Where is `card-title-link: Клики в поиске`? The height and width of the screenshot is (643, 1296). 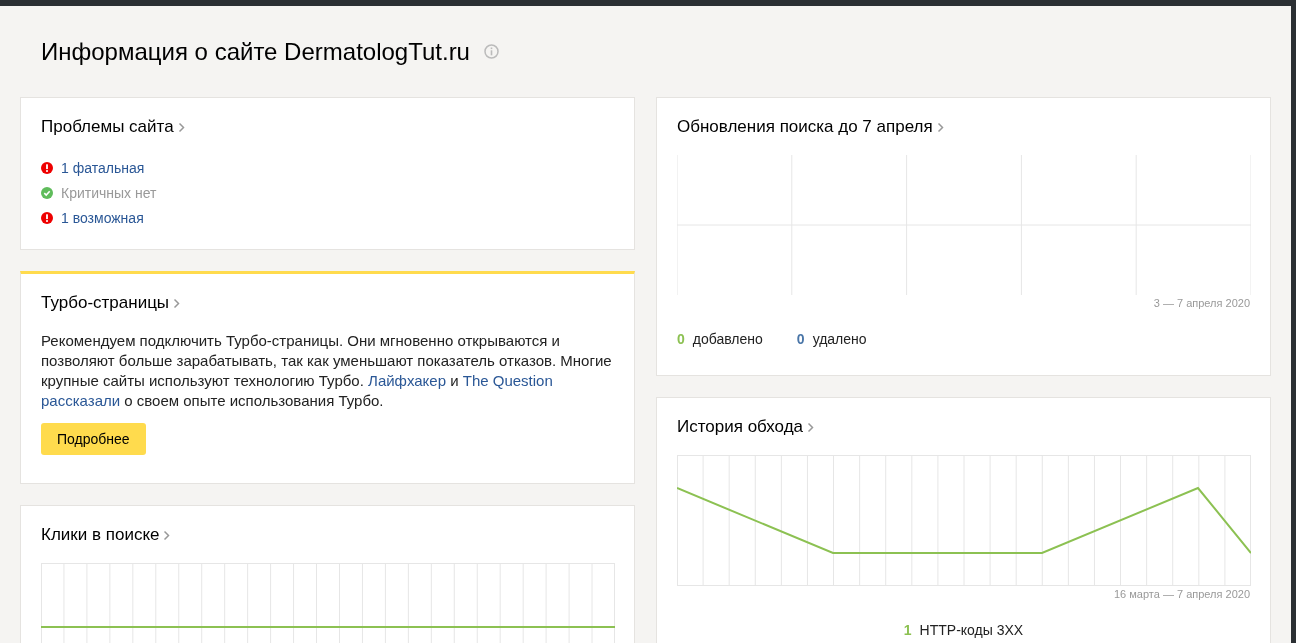
card-title-link: Клики в поиске is located at coordinates (106, 535).